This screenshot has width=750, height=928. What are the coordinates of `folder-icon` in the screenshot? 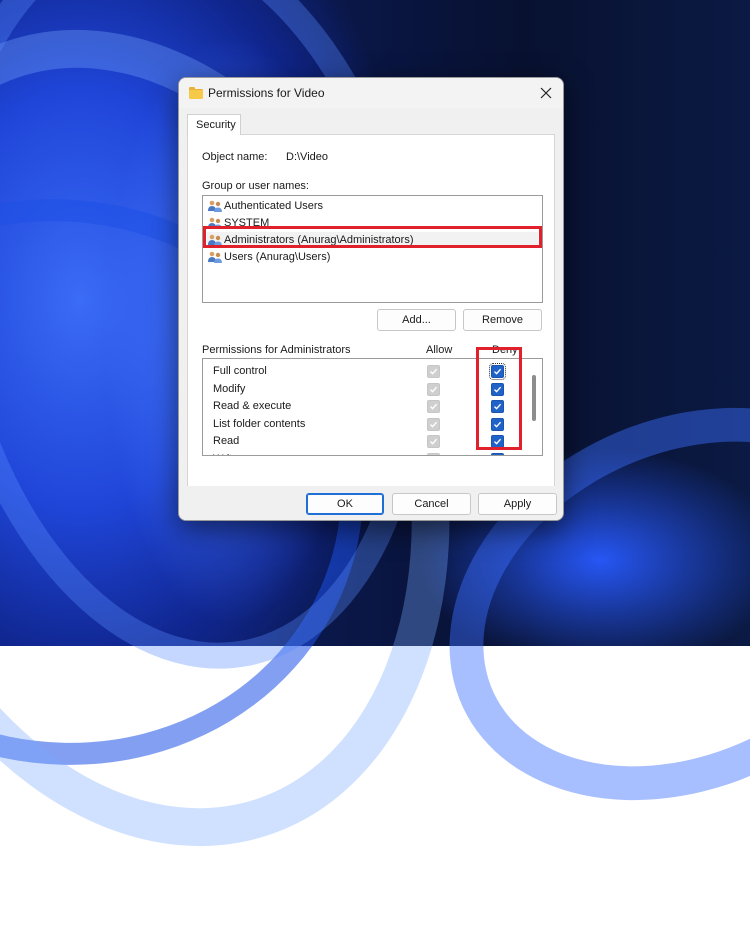 It's located at (196, 93).